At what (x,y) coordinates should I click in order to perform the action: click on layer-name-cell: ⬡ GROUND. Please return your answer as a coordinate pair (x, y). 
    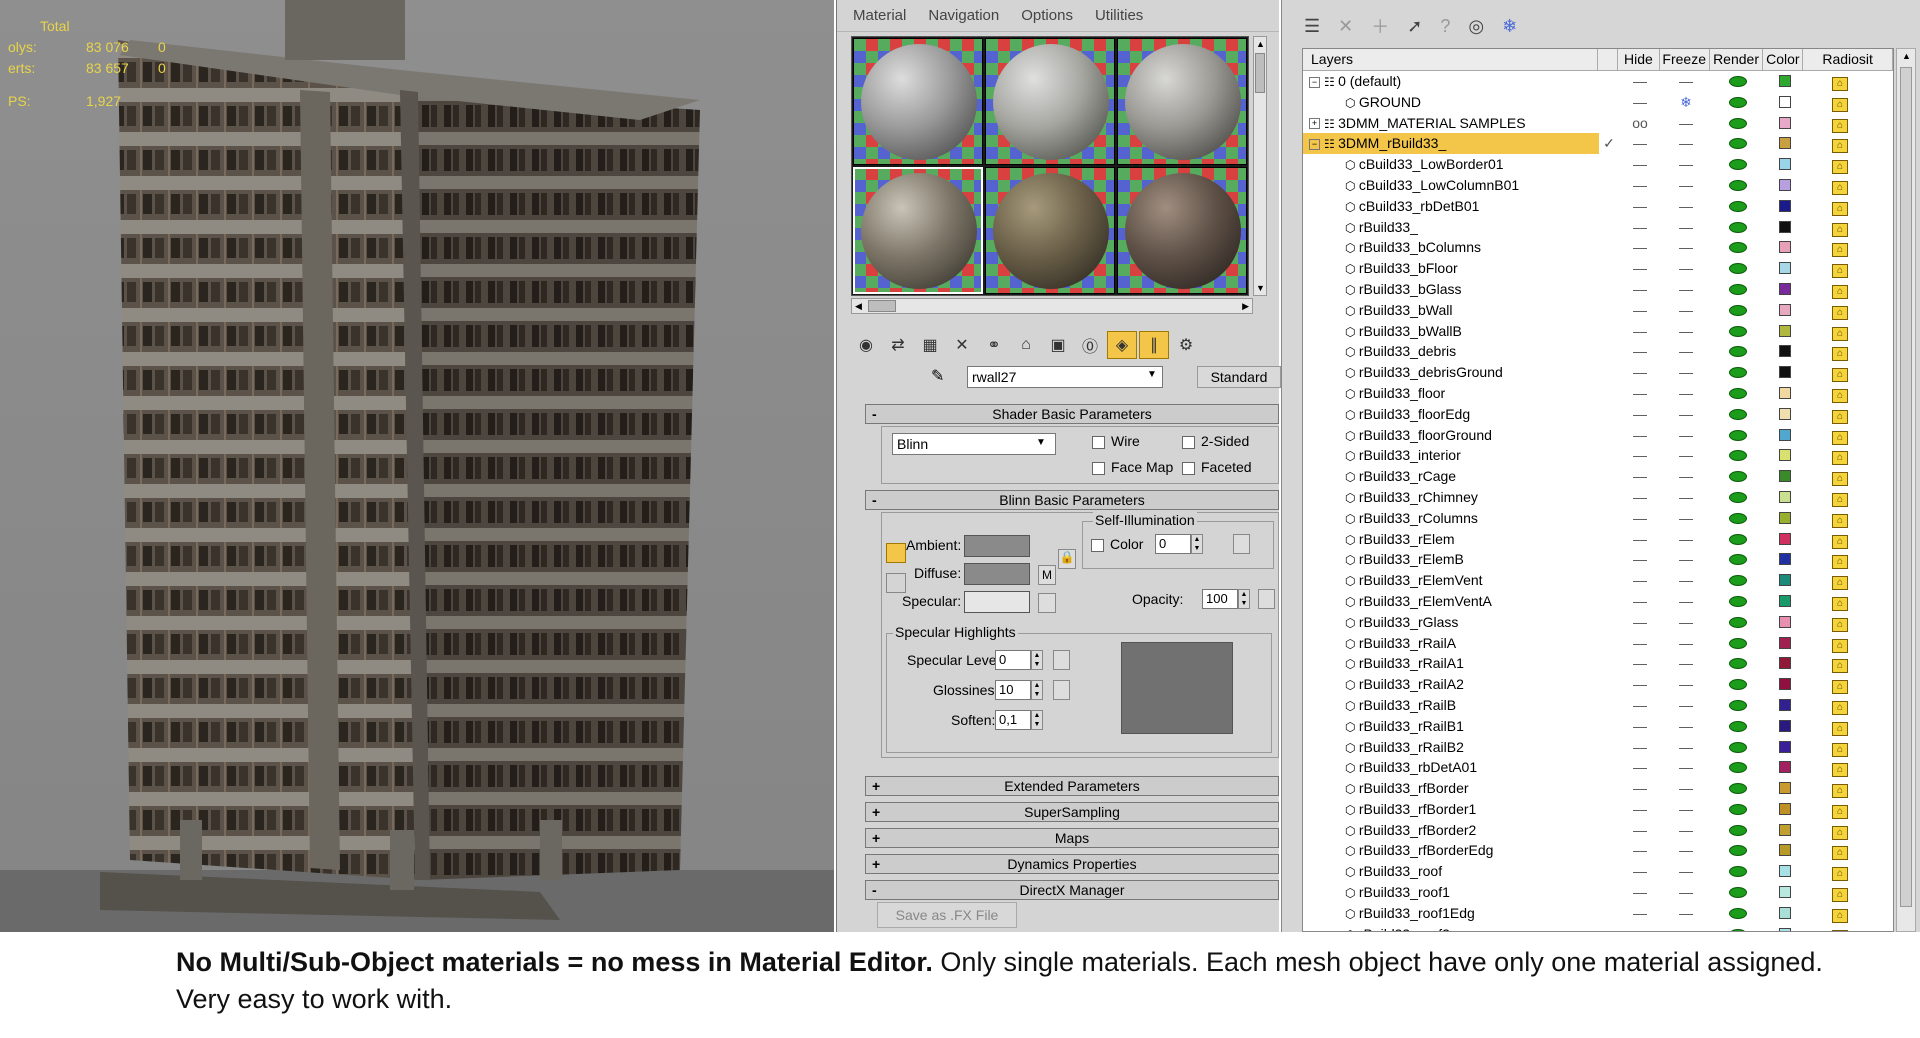
    Looking at the image, I should click on (1451, 102).